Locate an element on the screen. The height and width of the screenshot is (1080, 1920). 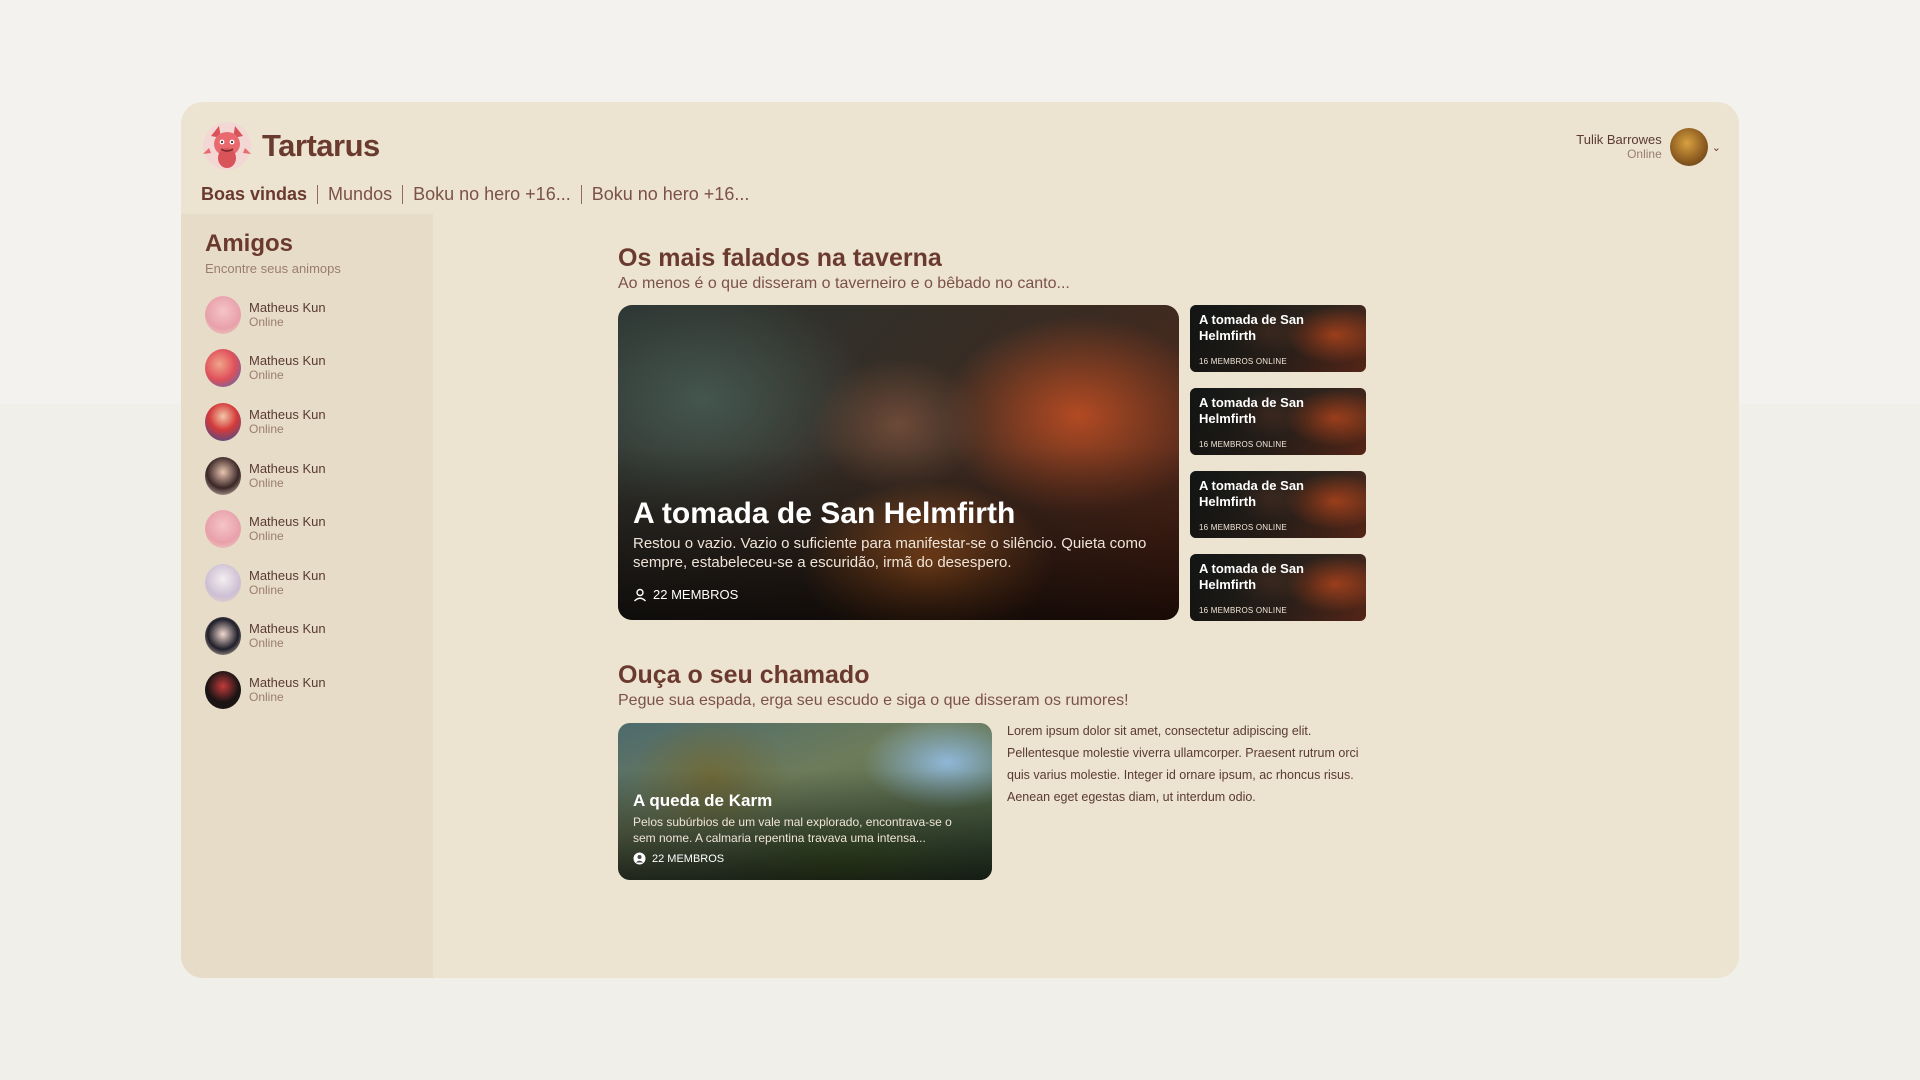
feature-title: A tomada de San Helmfirth is located at coordinates (824, 513).